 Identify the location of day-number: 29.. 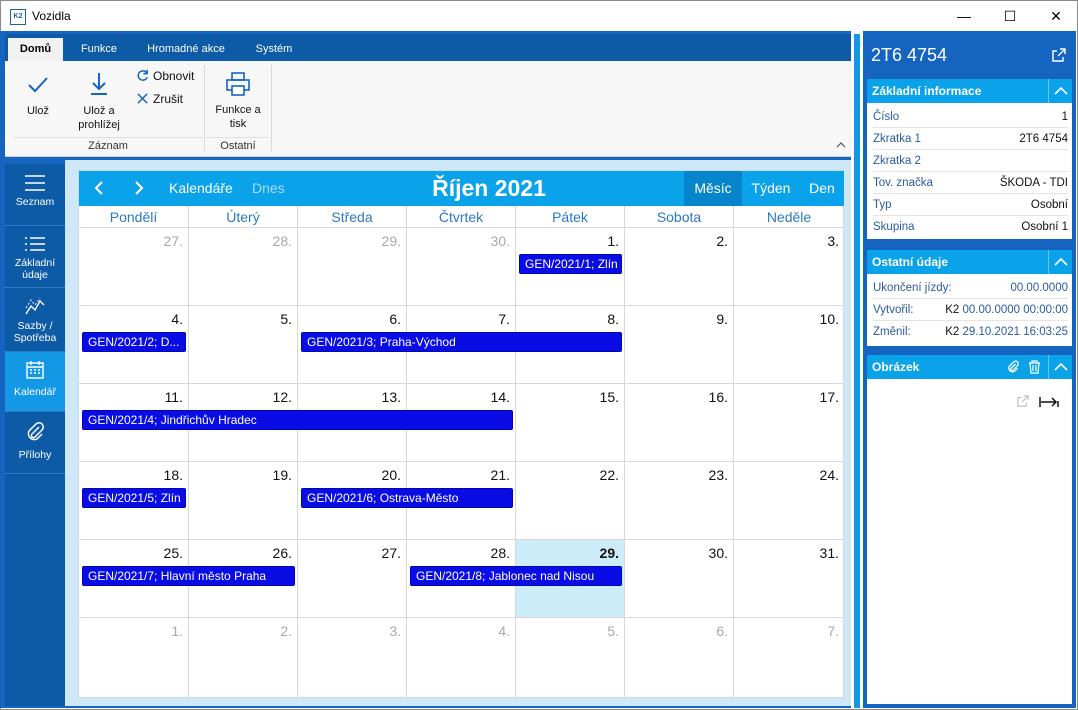
(609, 553).